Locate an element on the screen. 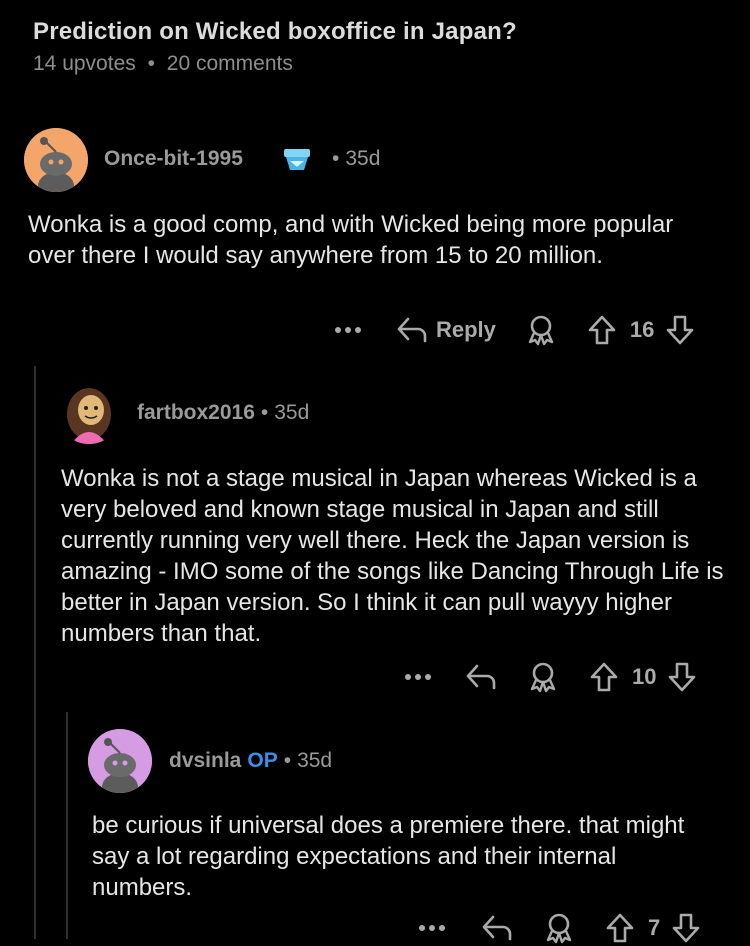  reply-button: Reply is located at coordinates (446, 330).